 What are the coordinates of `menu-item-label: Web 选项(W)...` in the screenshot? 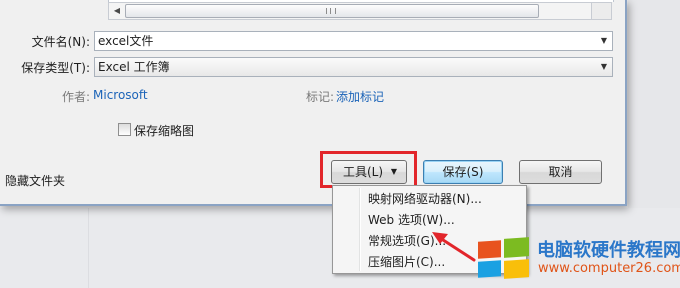 It's located at (411, 220).